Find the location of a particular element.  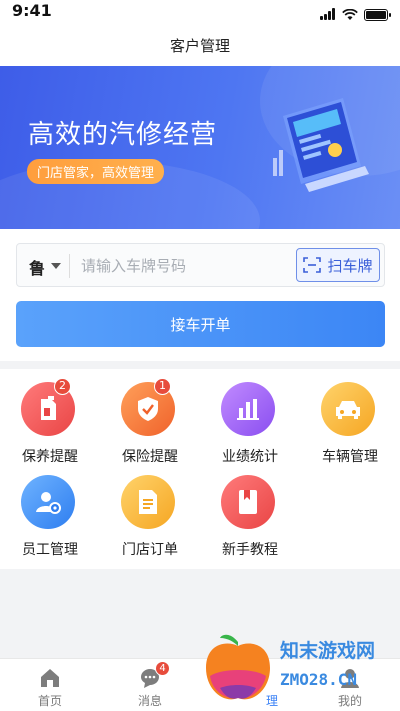

tutorial-icon is located at coordinates (248, 502).